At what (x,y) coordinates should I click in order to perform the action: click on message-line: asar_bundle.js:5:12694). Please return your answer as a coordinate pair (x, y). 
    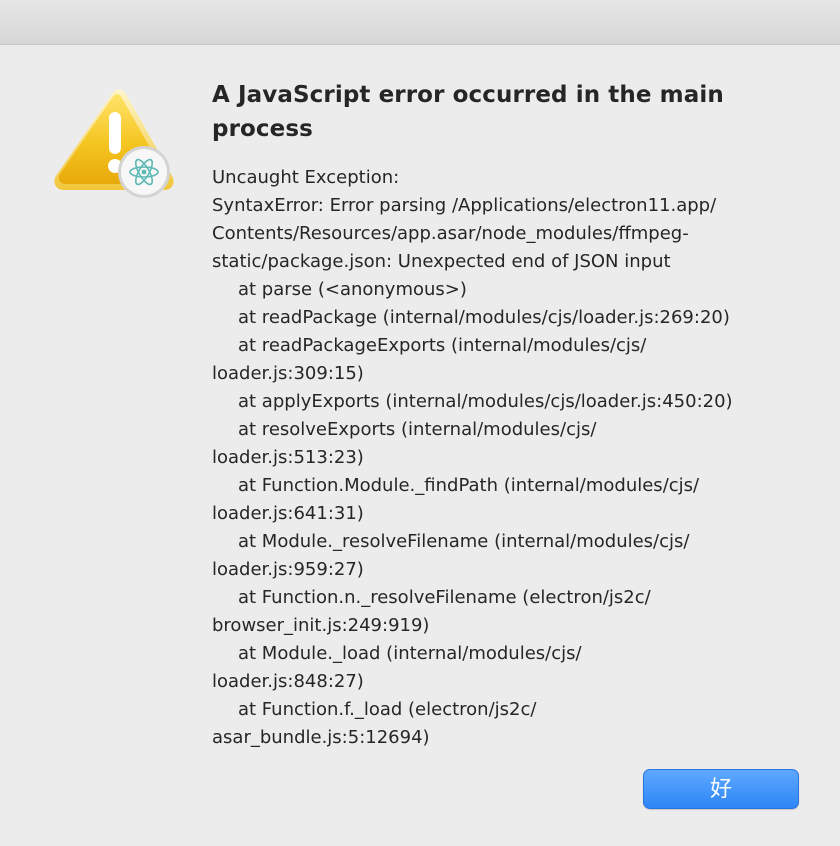
    Looking at the image, I should click on (321, 737).